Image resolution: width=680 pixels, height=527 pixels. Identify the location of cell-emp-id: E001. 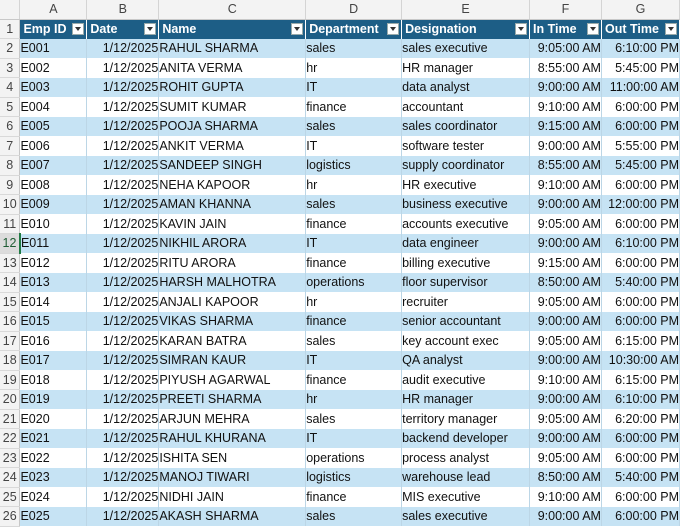
(53, 48).